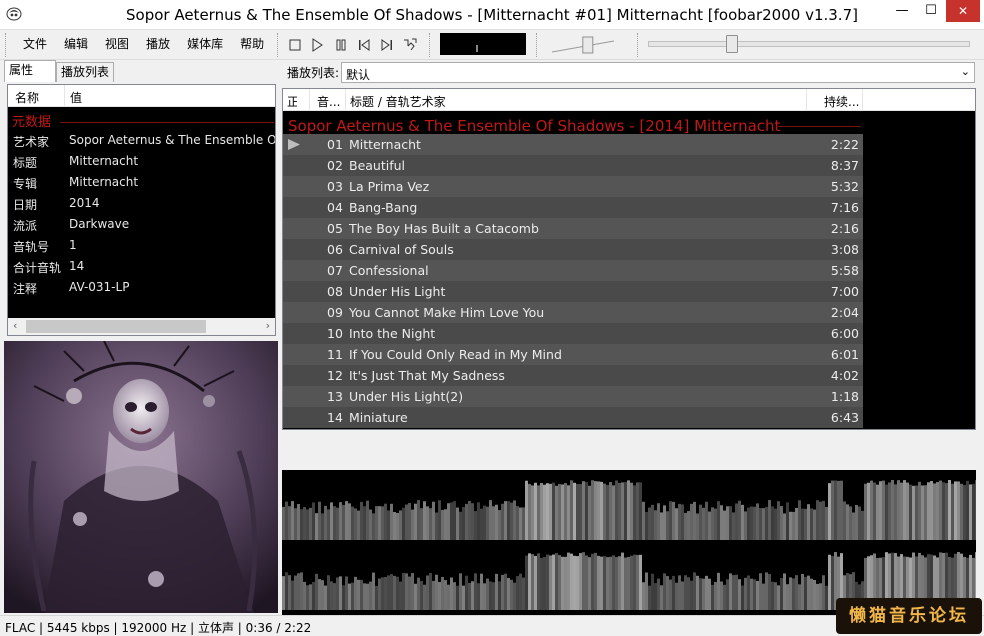  I want to click on track-row: 14 Miniature 6:43, so click(573, 417).